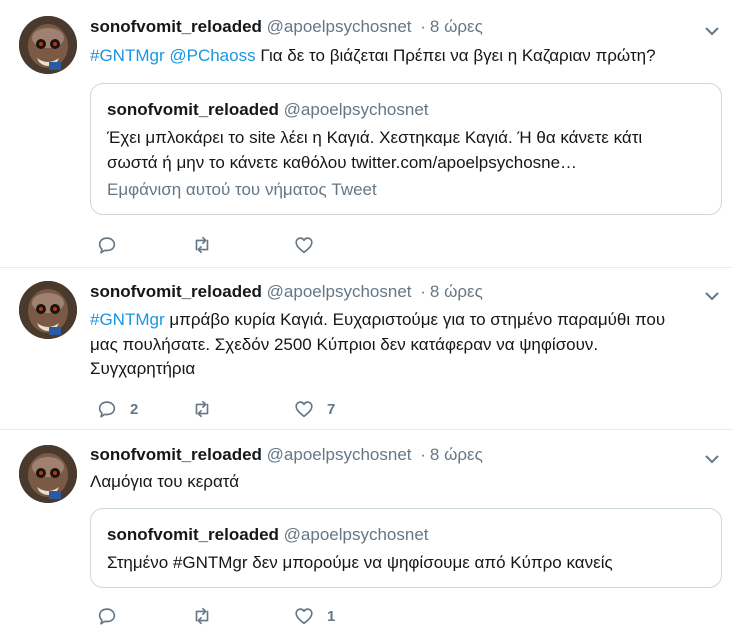 The width and height of the screenshot is (733, 634). I want to click on like-button: 1, so click(314, 616).